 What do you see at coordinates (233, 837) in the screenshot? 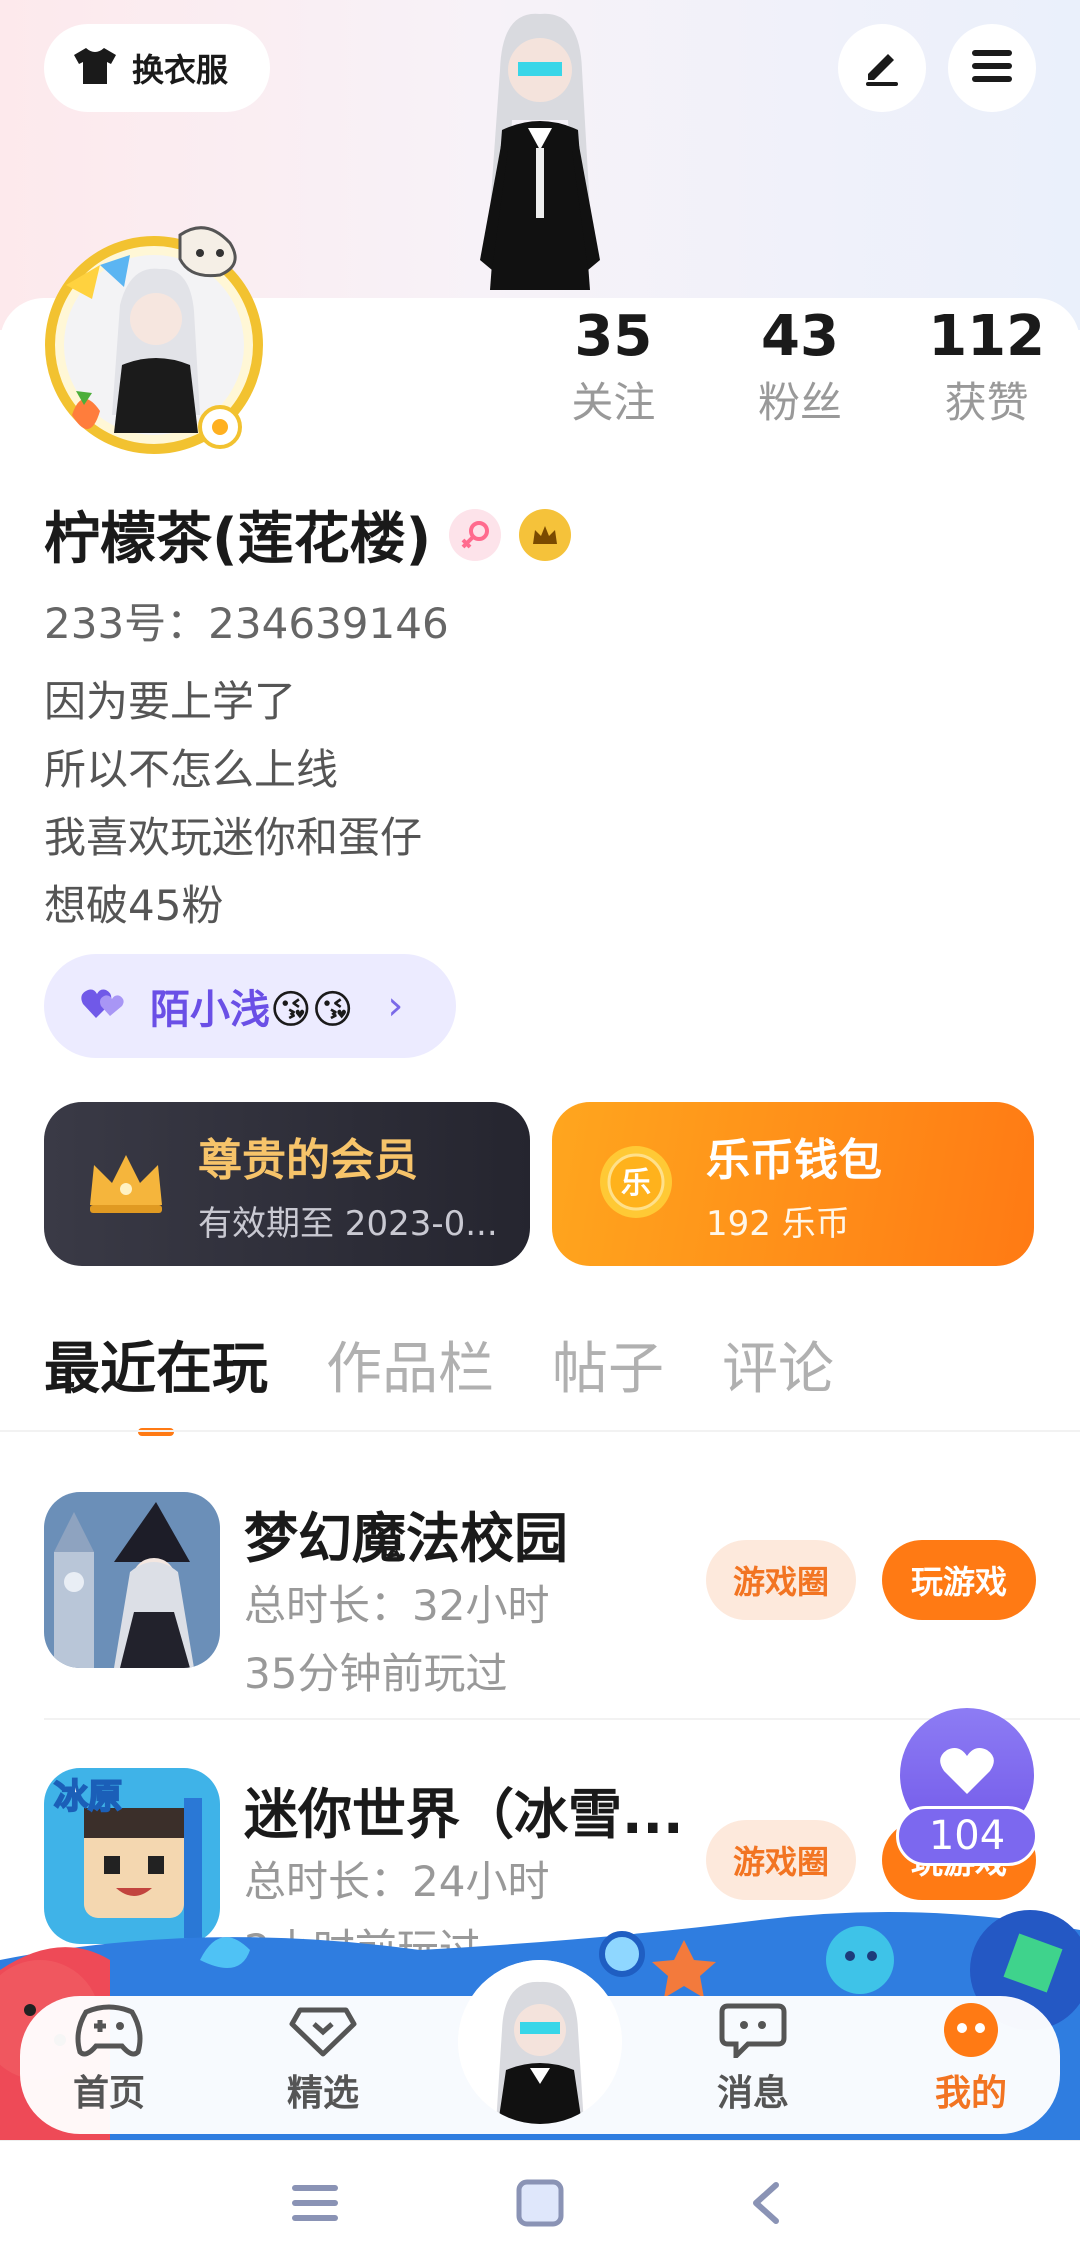
I see `bio-line: 我喜欢玩迷你和蛋仔` at bounding box center [233, 837].